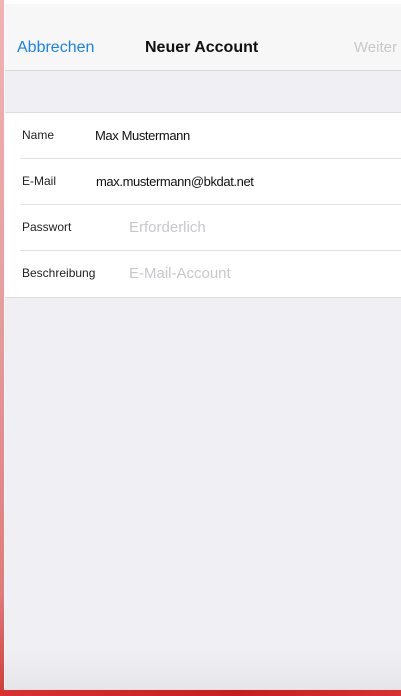  I want to click on description-label: Beschreibung, so click(59, 273).